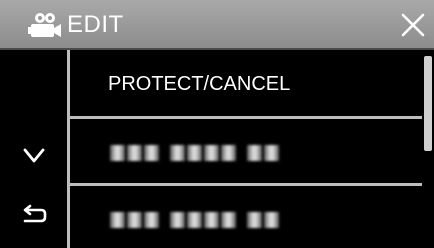  I want to click on close-icon, so click(413, 25).